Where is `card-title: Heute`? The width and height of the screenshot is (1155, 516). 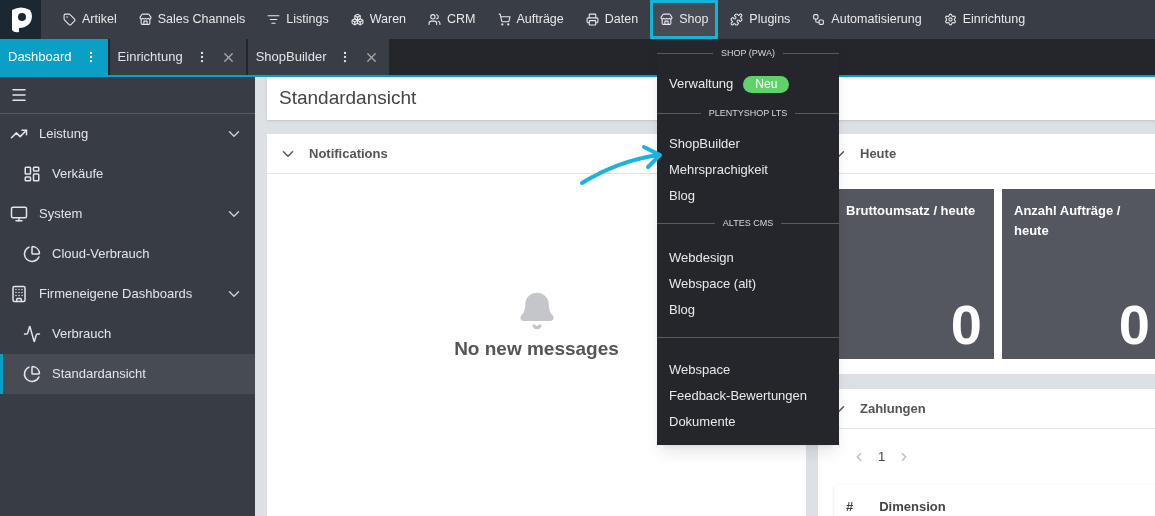
card-title: Heute is located at coordinates (878, 153).